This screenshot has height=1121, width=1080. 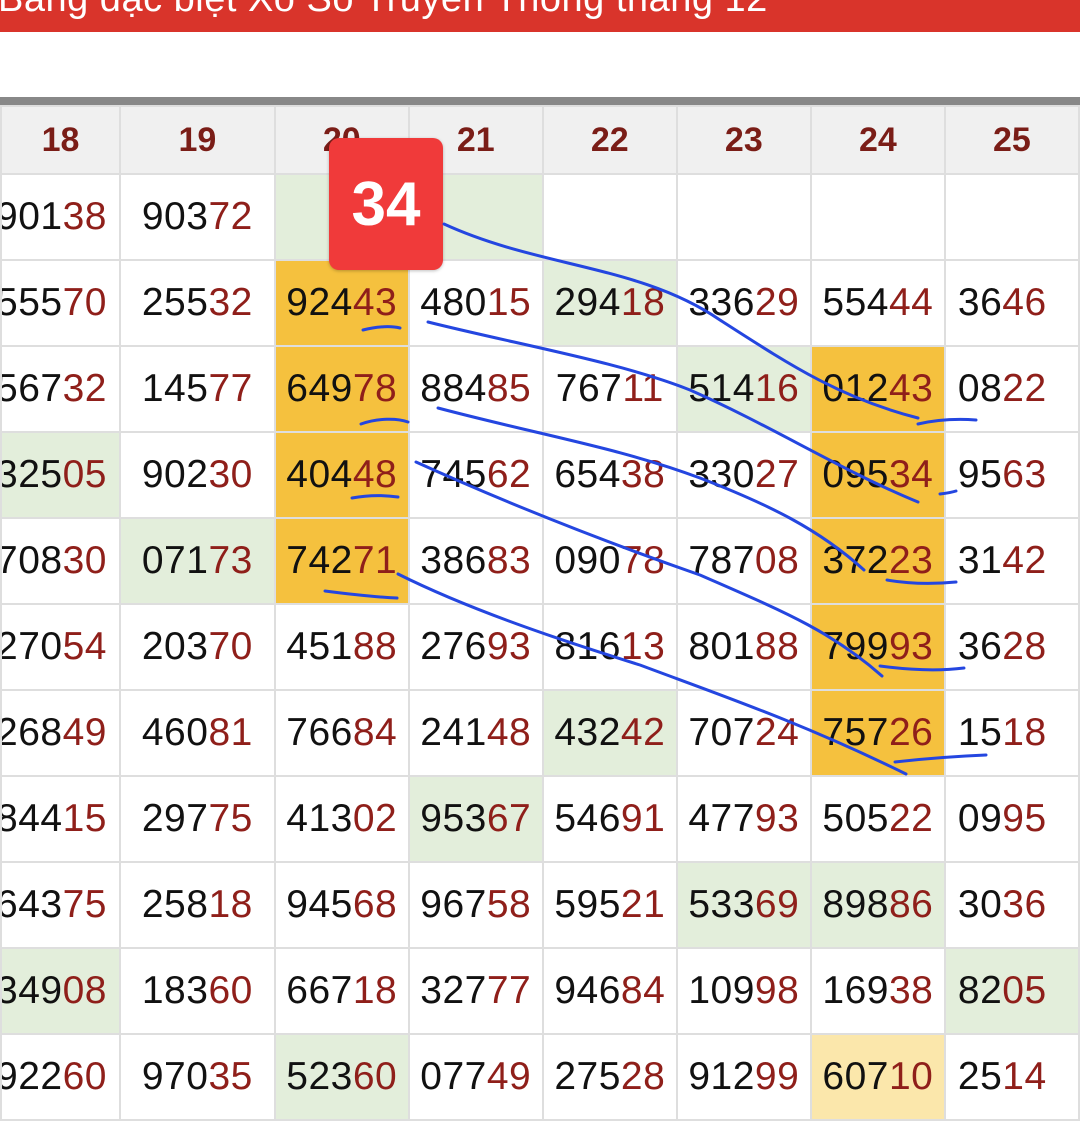 What do you see at coordinates (341, 561) in the screenshot?
I see `result-cell: 742 71` at bounding box center [341, 561].